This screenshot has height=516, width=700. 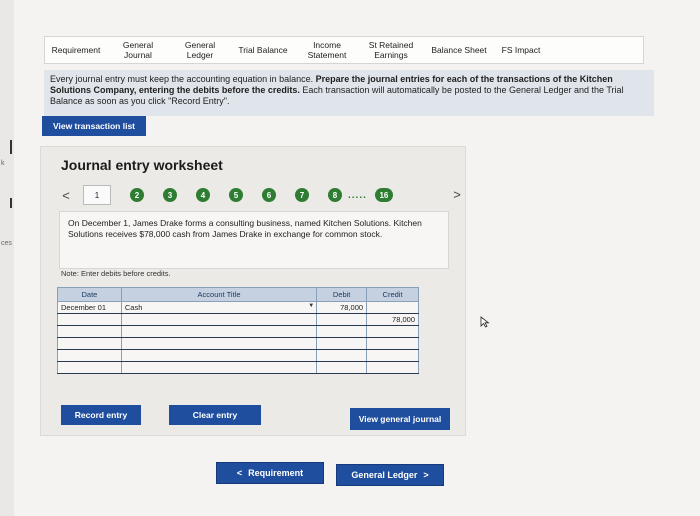 What do you see at coordinates (219, 294) in the screenshot?
I see `header-account-title: Account Title` at bounding box center [219, 294].